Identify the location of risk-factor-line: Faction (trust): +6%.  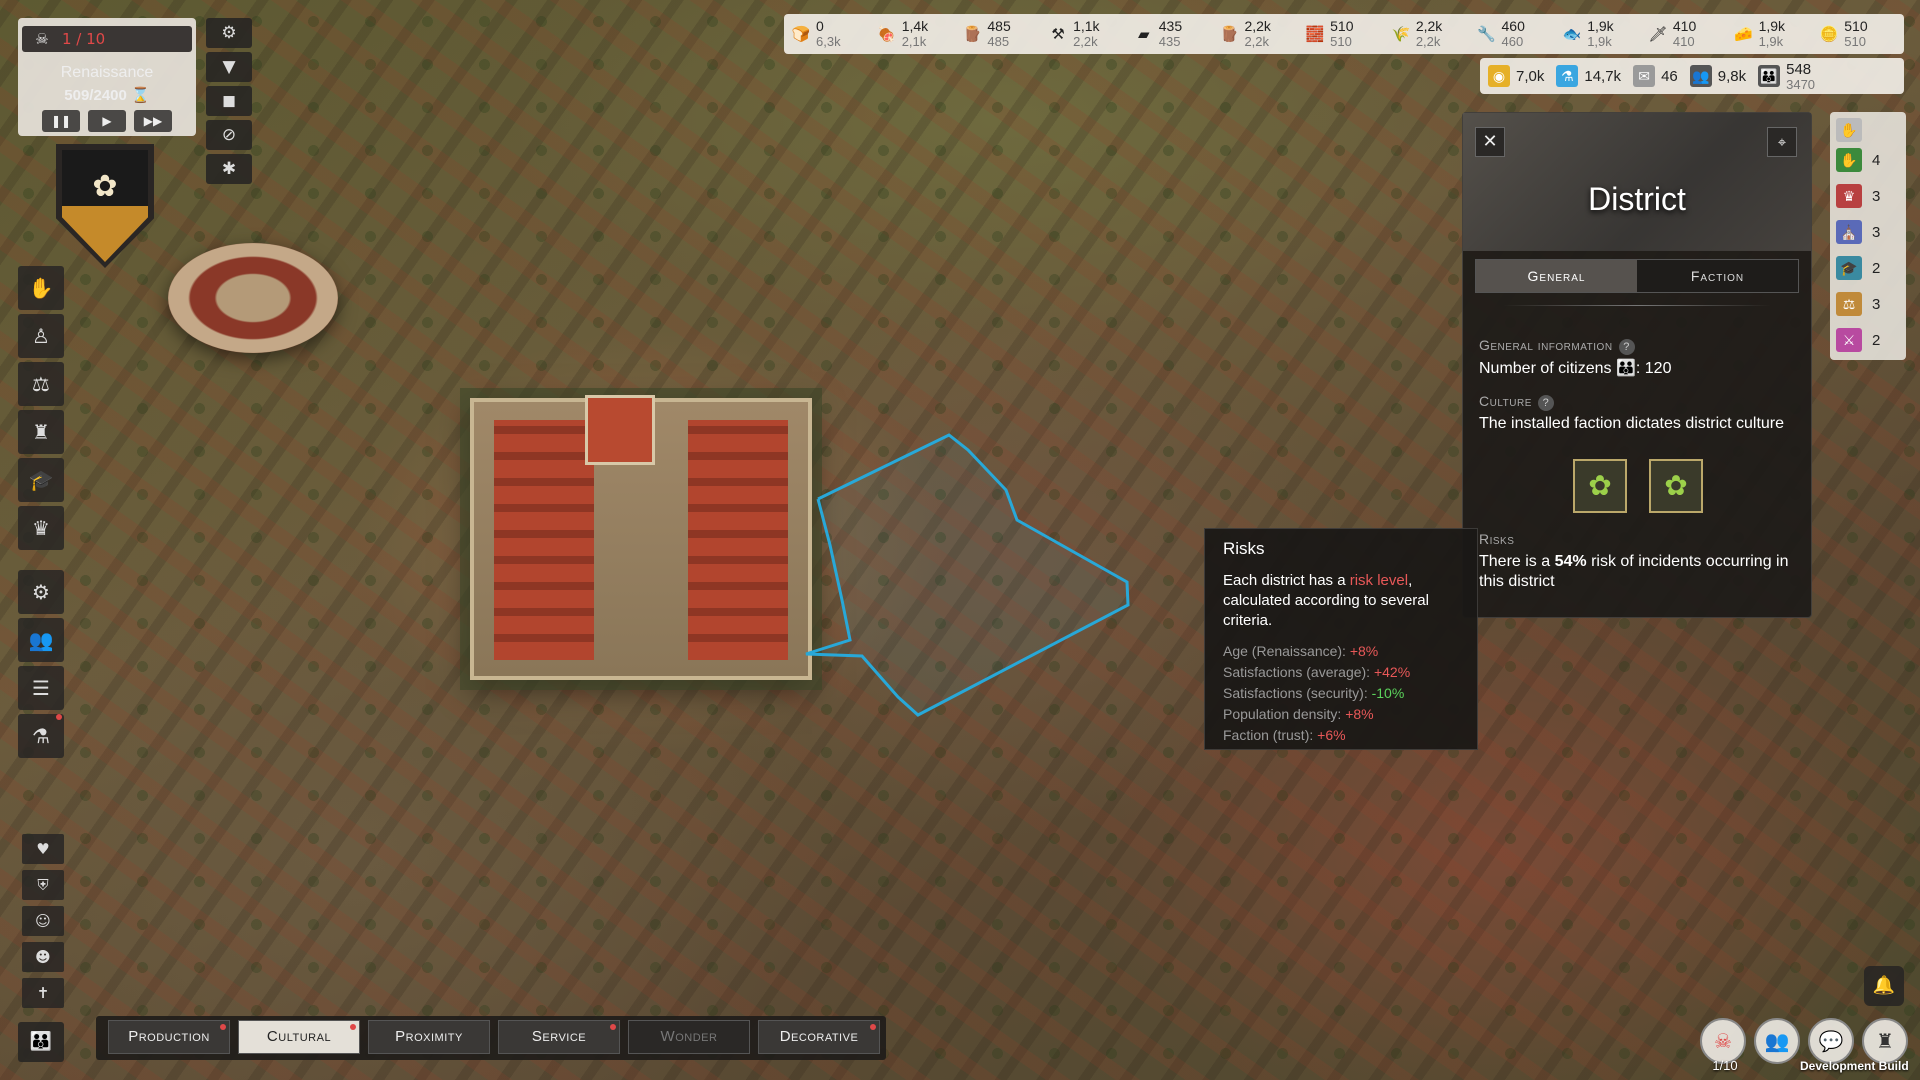
(1341, 735).